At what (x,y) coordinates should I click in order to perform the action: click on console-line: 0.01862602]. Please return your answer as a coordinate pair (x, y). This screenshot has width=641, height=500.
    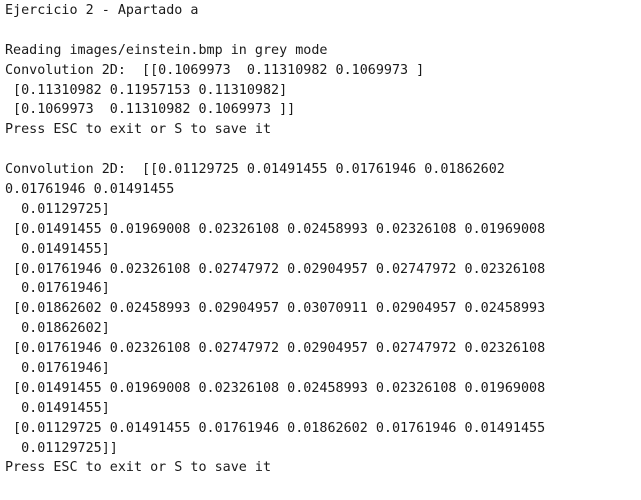
    Looking at the image, I should click on (57, 329).